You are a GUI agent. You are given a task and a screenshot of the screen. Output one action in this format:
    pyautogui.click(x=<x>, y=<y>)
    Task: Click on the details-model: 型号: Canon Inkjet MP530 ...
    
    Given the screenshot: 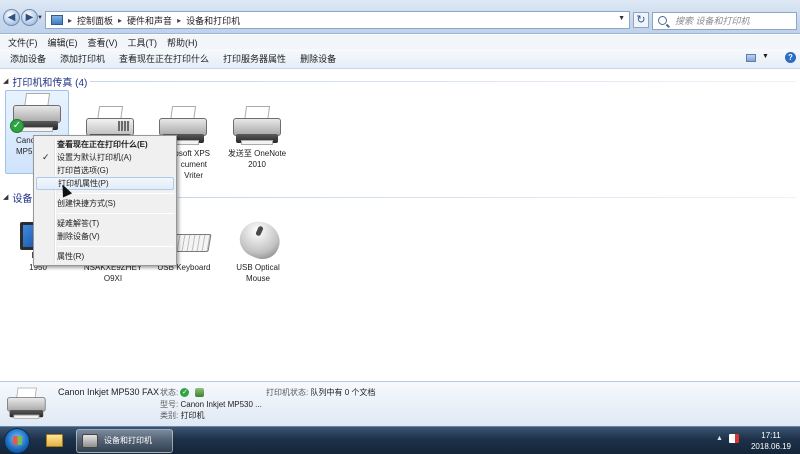 What is the action you would take?
    pyautogui.click(x=211, y=404)
    